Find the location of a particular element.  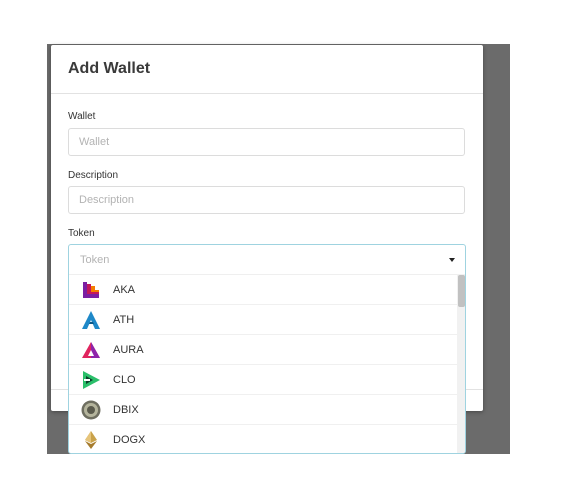

caret-down-icon is located at coordinates (452, 260).